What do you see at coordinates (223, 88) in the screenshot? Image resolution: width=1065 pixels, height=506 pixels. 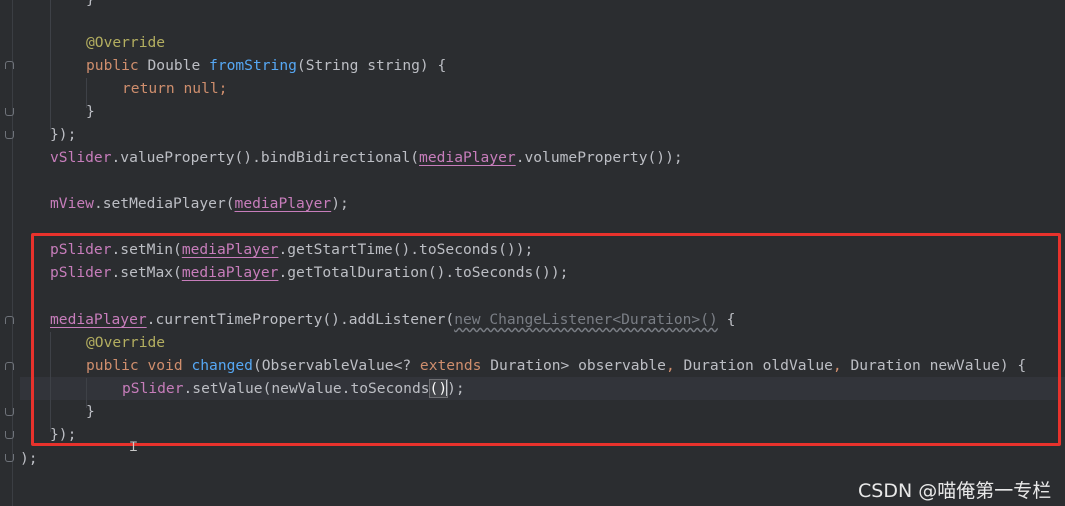 I see `code-text: ;` at bounding box center [223, 88].